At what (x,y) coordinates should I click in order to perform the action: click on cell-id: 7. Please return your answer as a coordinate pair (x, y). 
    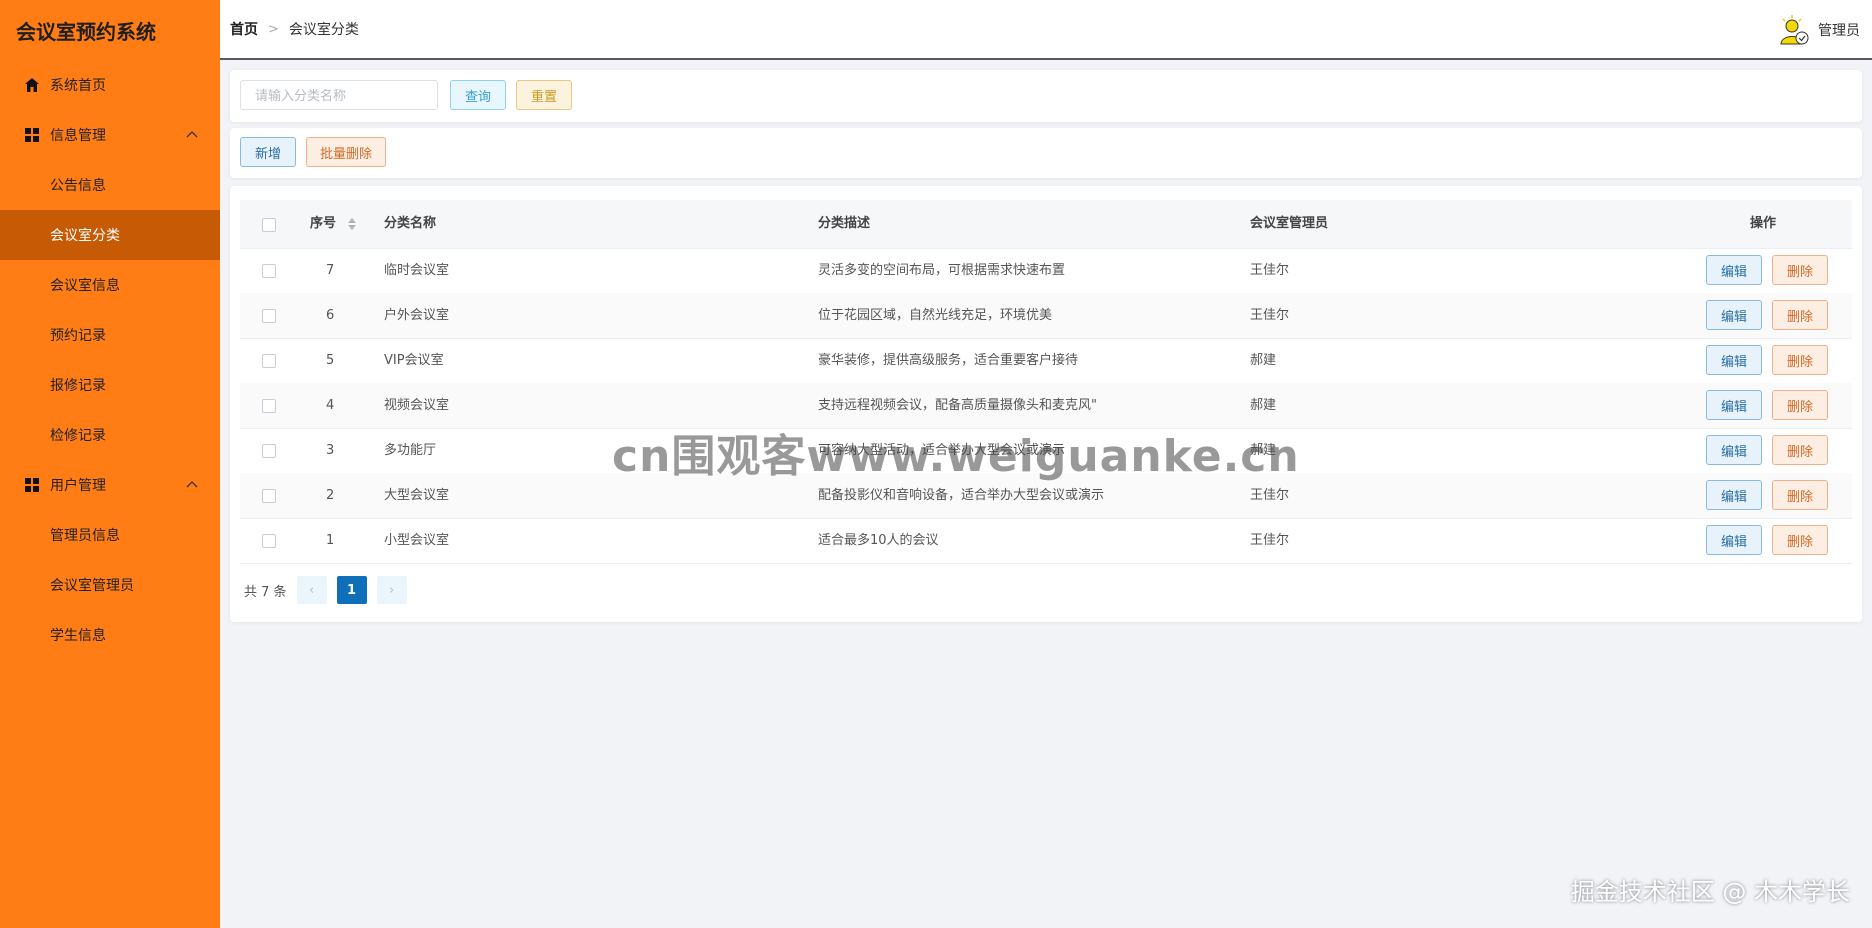
    Looking at the image, I should click on (330, 270).